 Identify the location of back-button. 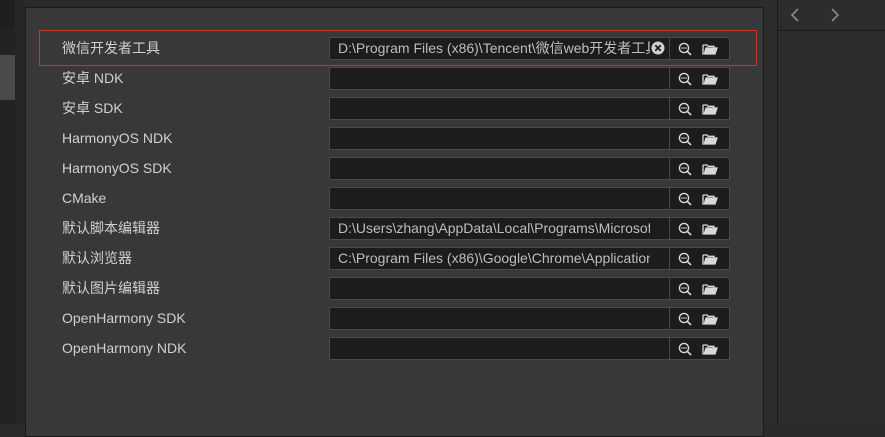
(796, 15).